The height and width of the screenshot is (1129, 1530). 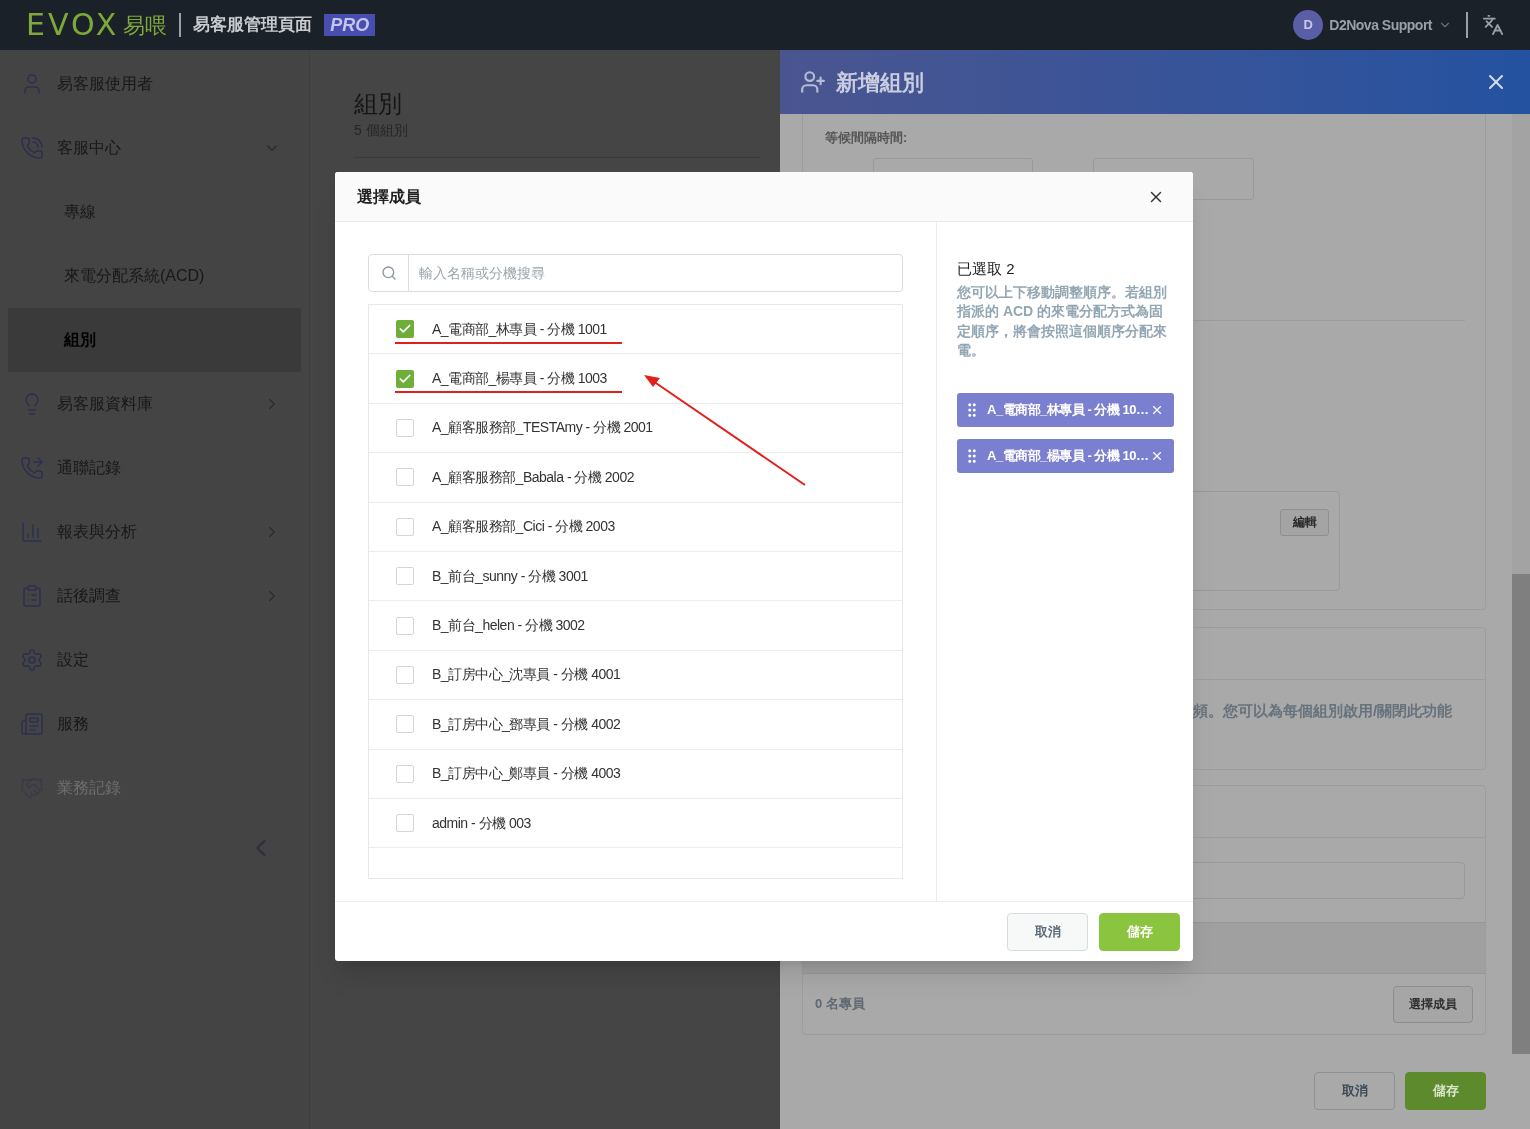 I want to click on member-count: 0 名專員, so click(x=840, y=1004).